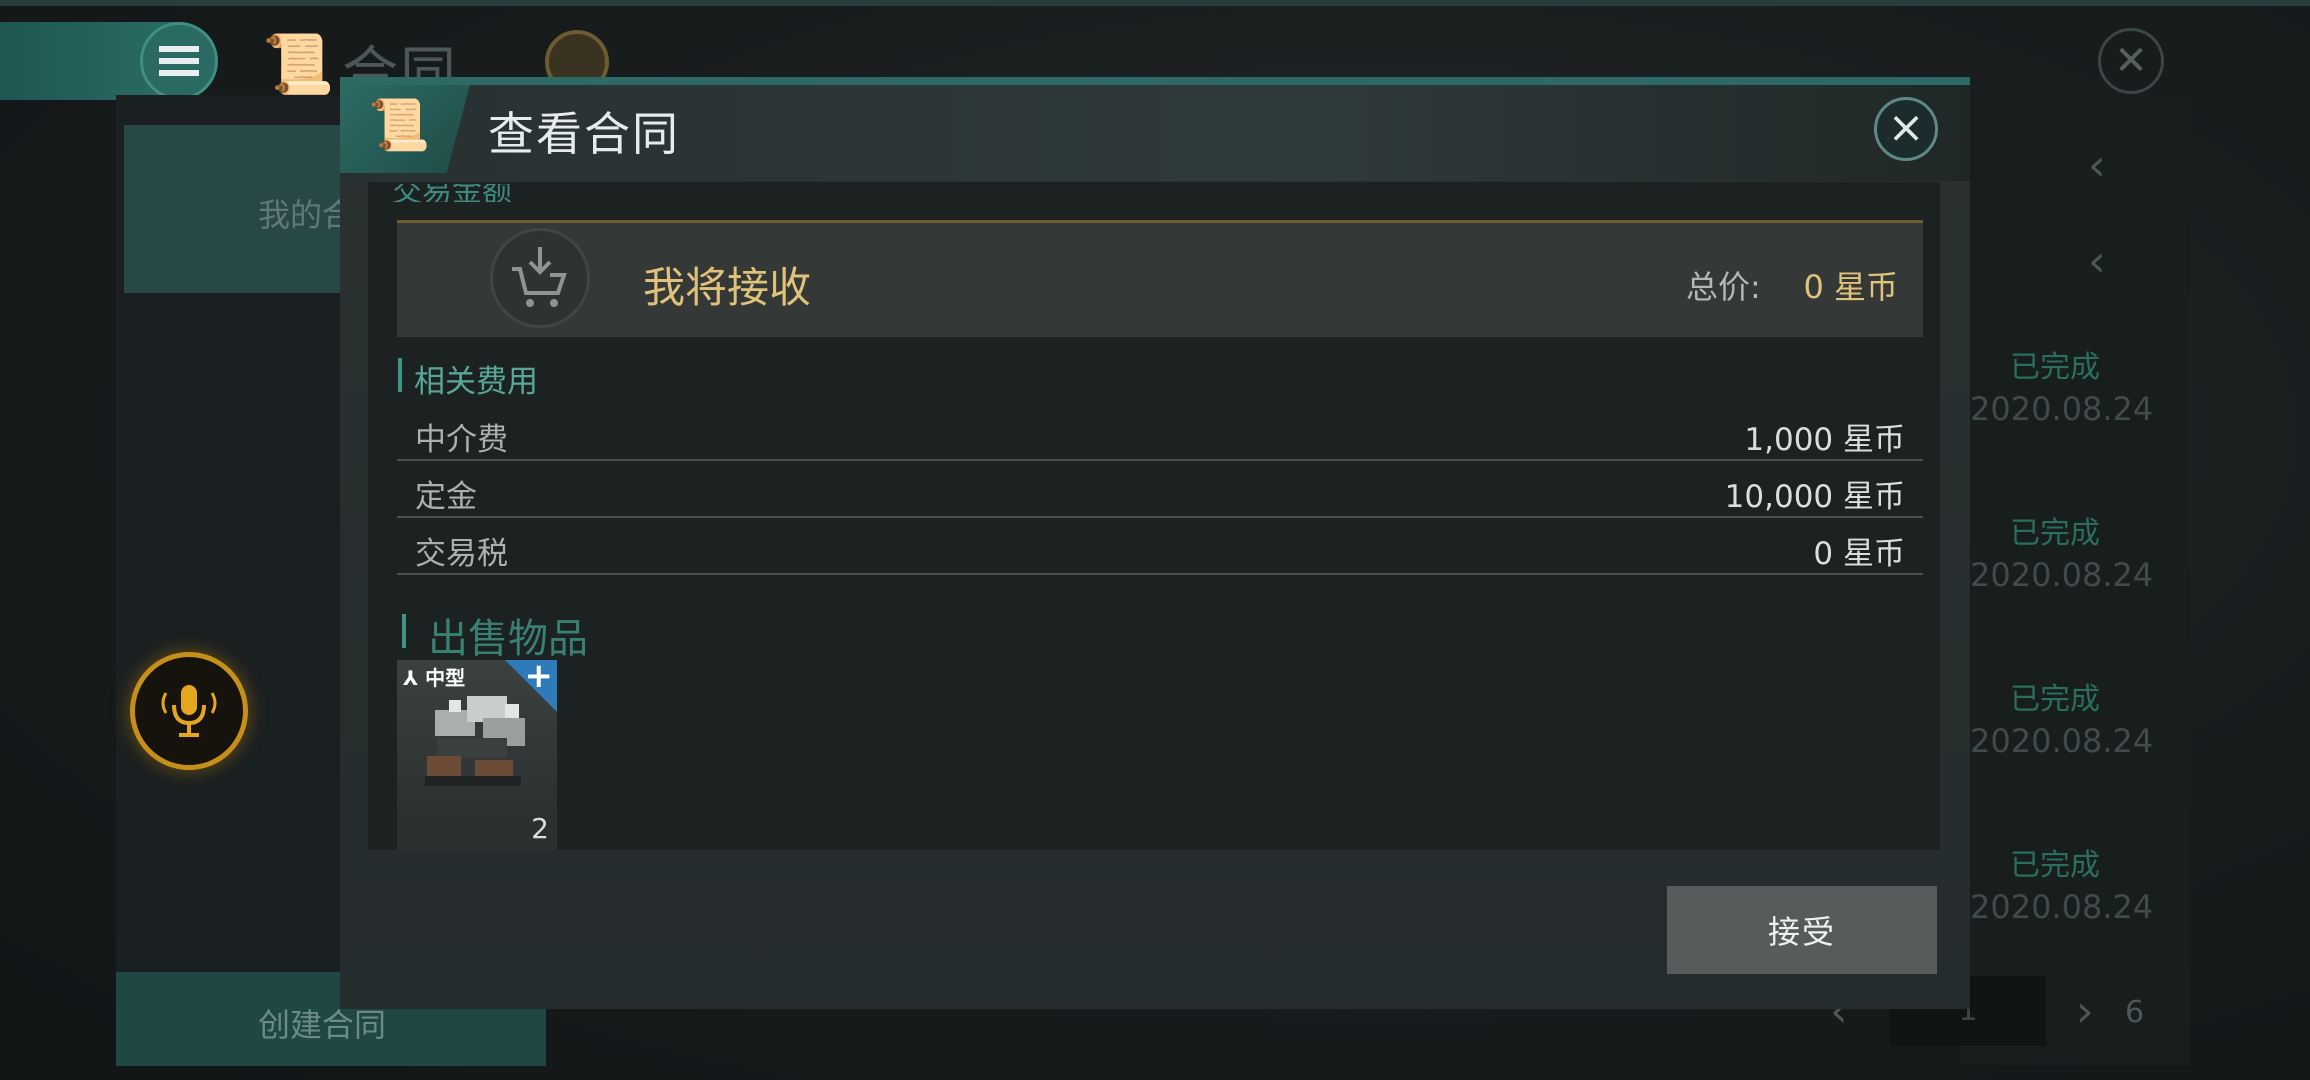  I want to click on fee-row: 交易税 0 星币, so click(1160, 546).